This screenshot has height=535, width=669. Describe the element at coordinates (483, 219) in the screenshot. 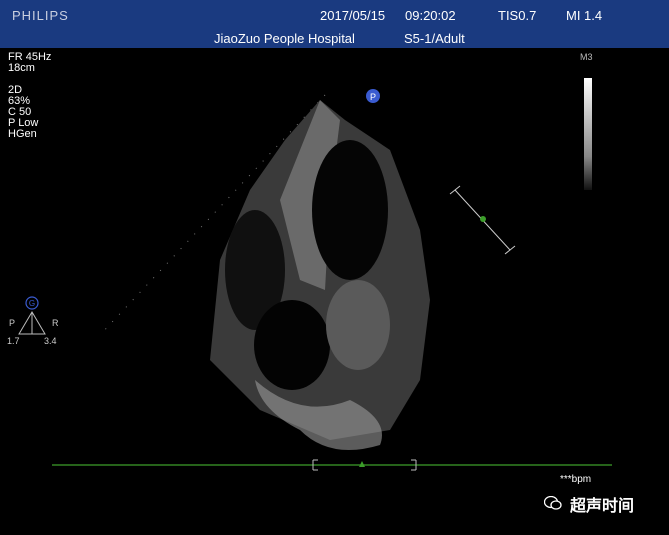

I see `caliper-cursor-icon` at that location.